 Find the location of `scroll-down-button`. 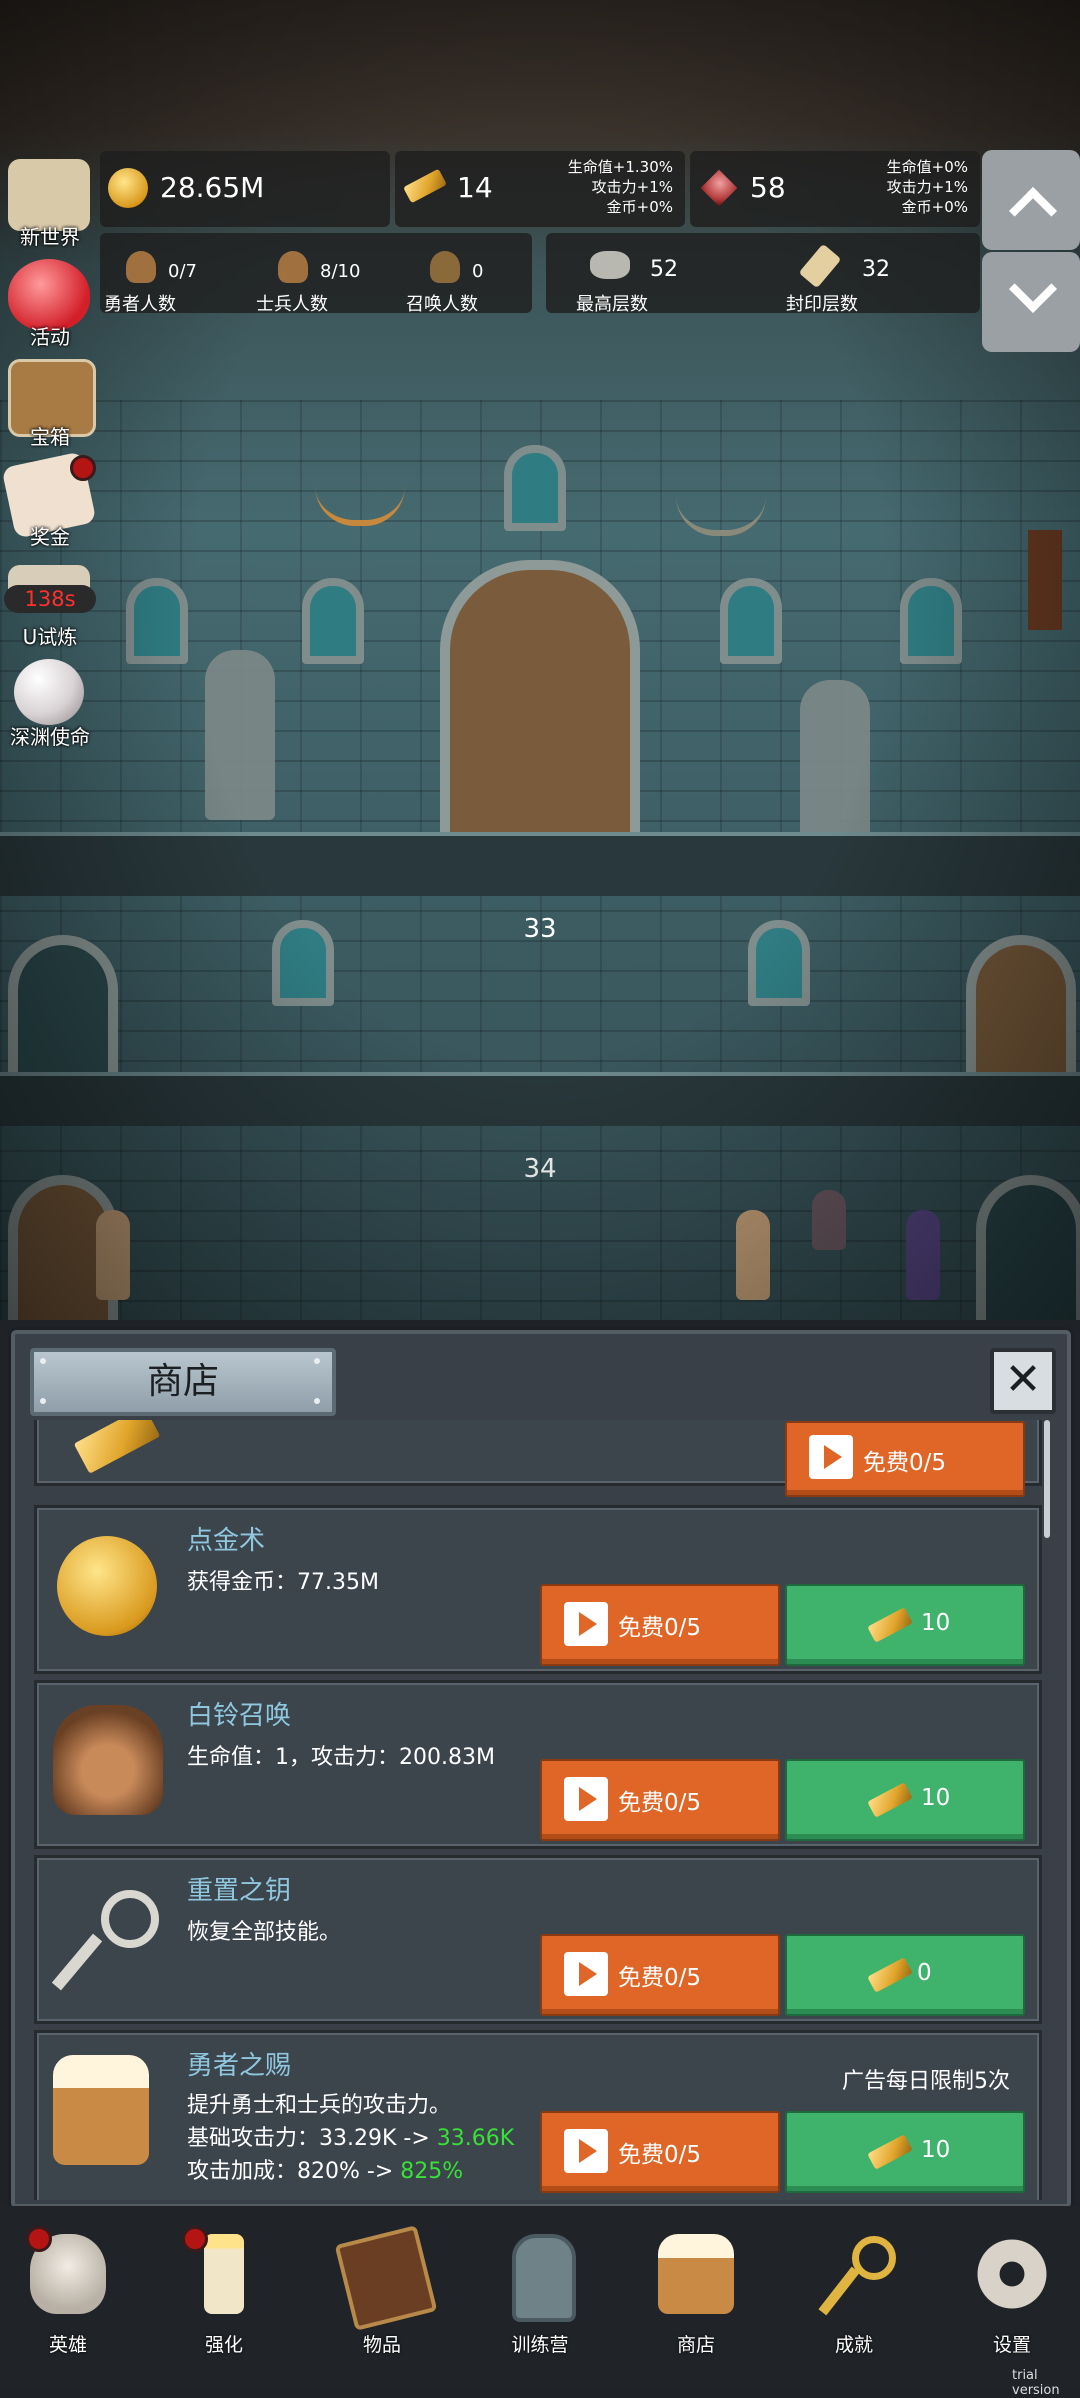

scroll-down-button is located at coordinates (1031, 302).